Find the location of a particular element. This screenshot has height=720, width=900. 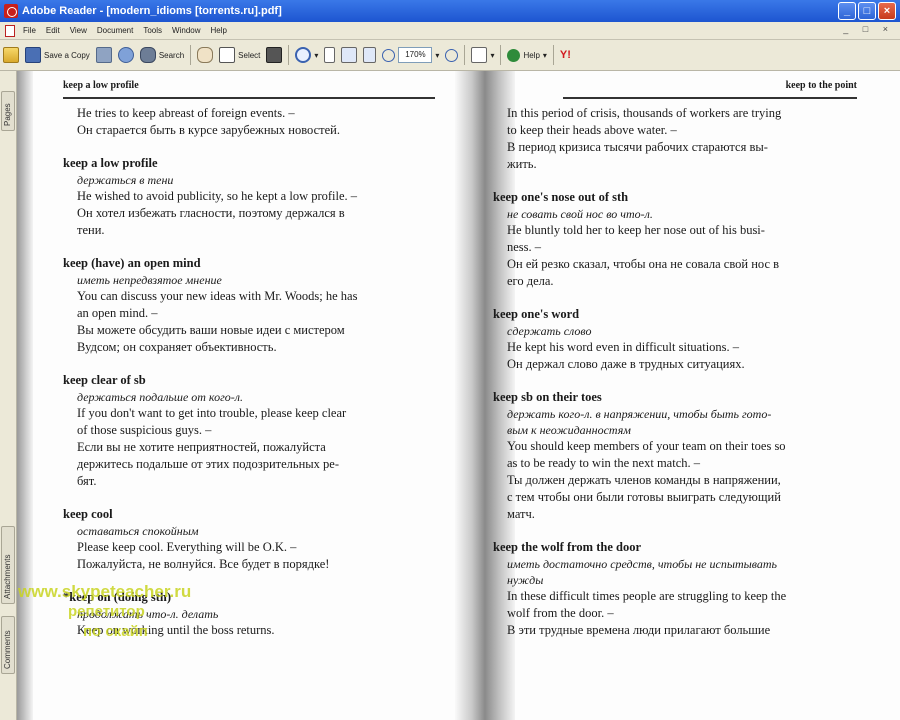

idiom-term: keep a low profile is located at coordinates (110, 163).